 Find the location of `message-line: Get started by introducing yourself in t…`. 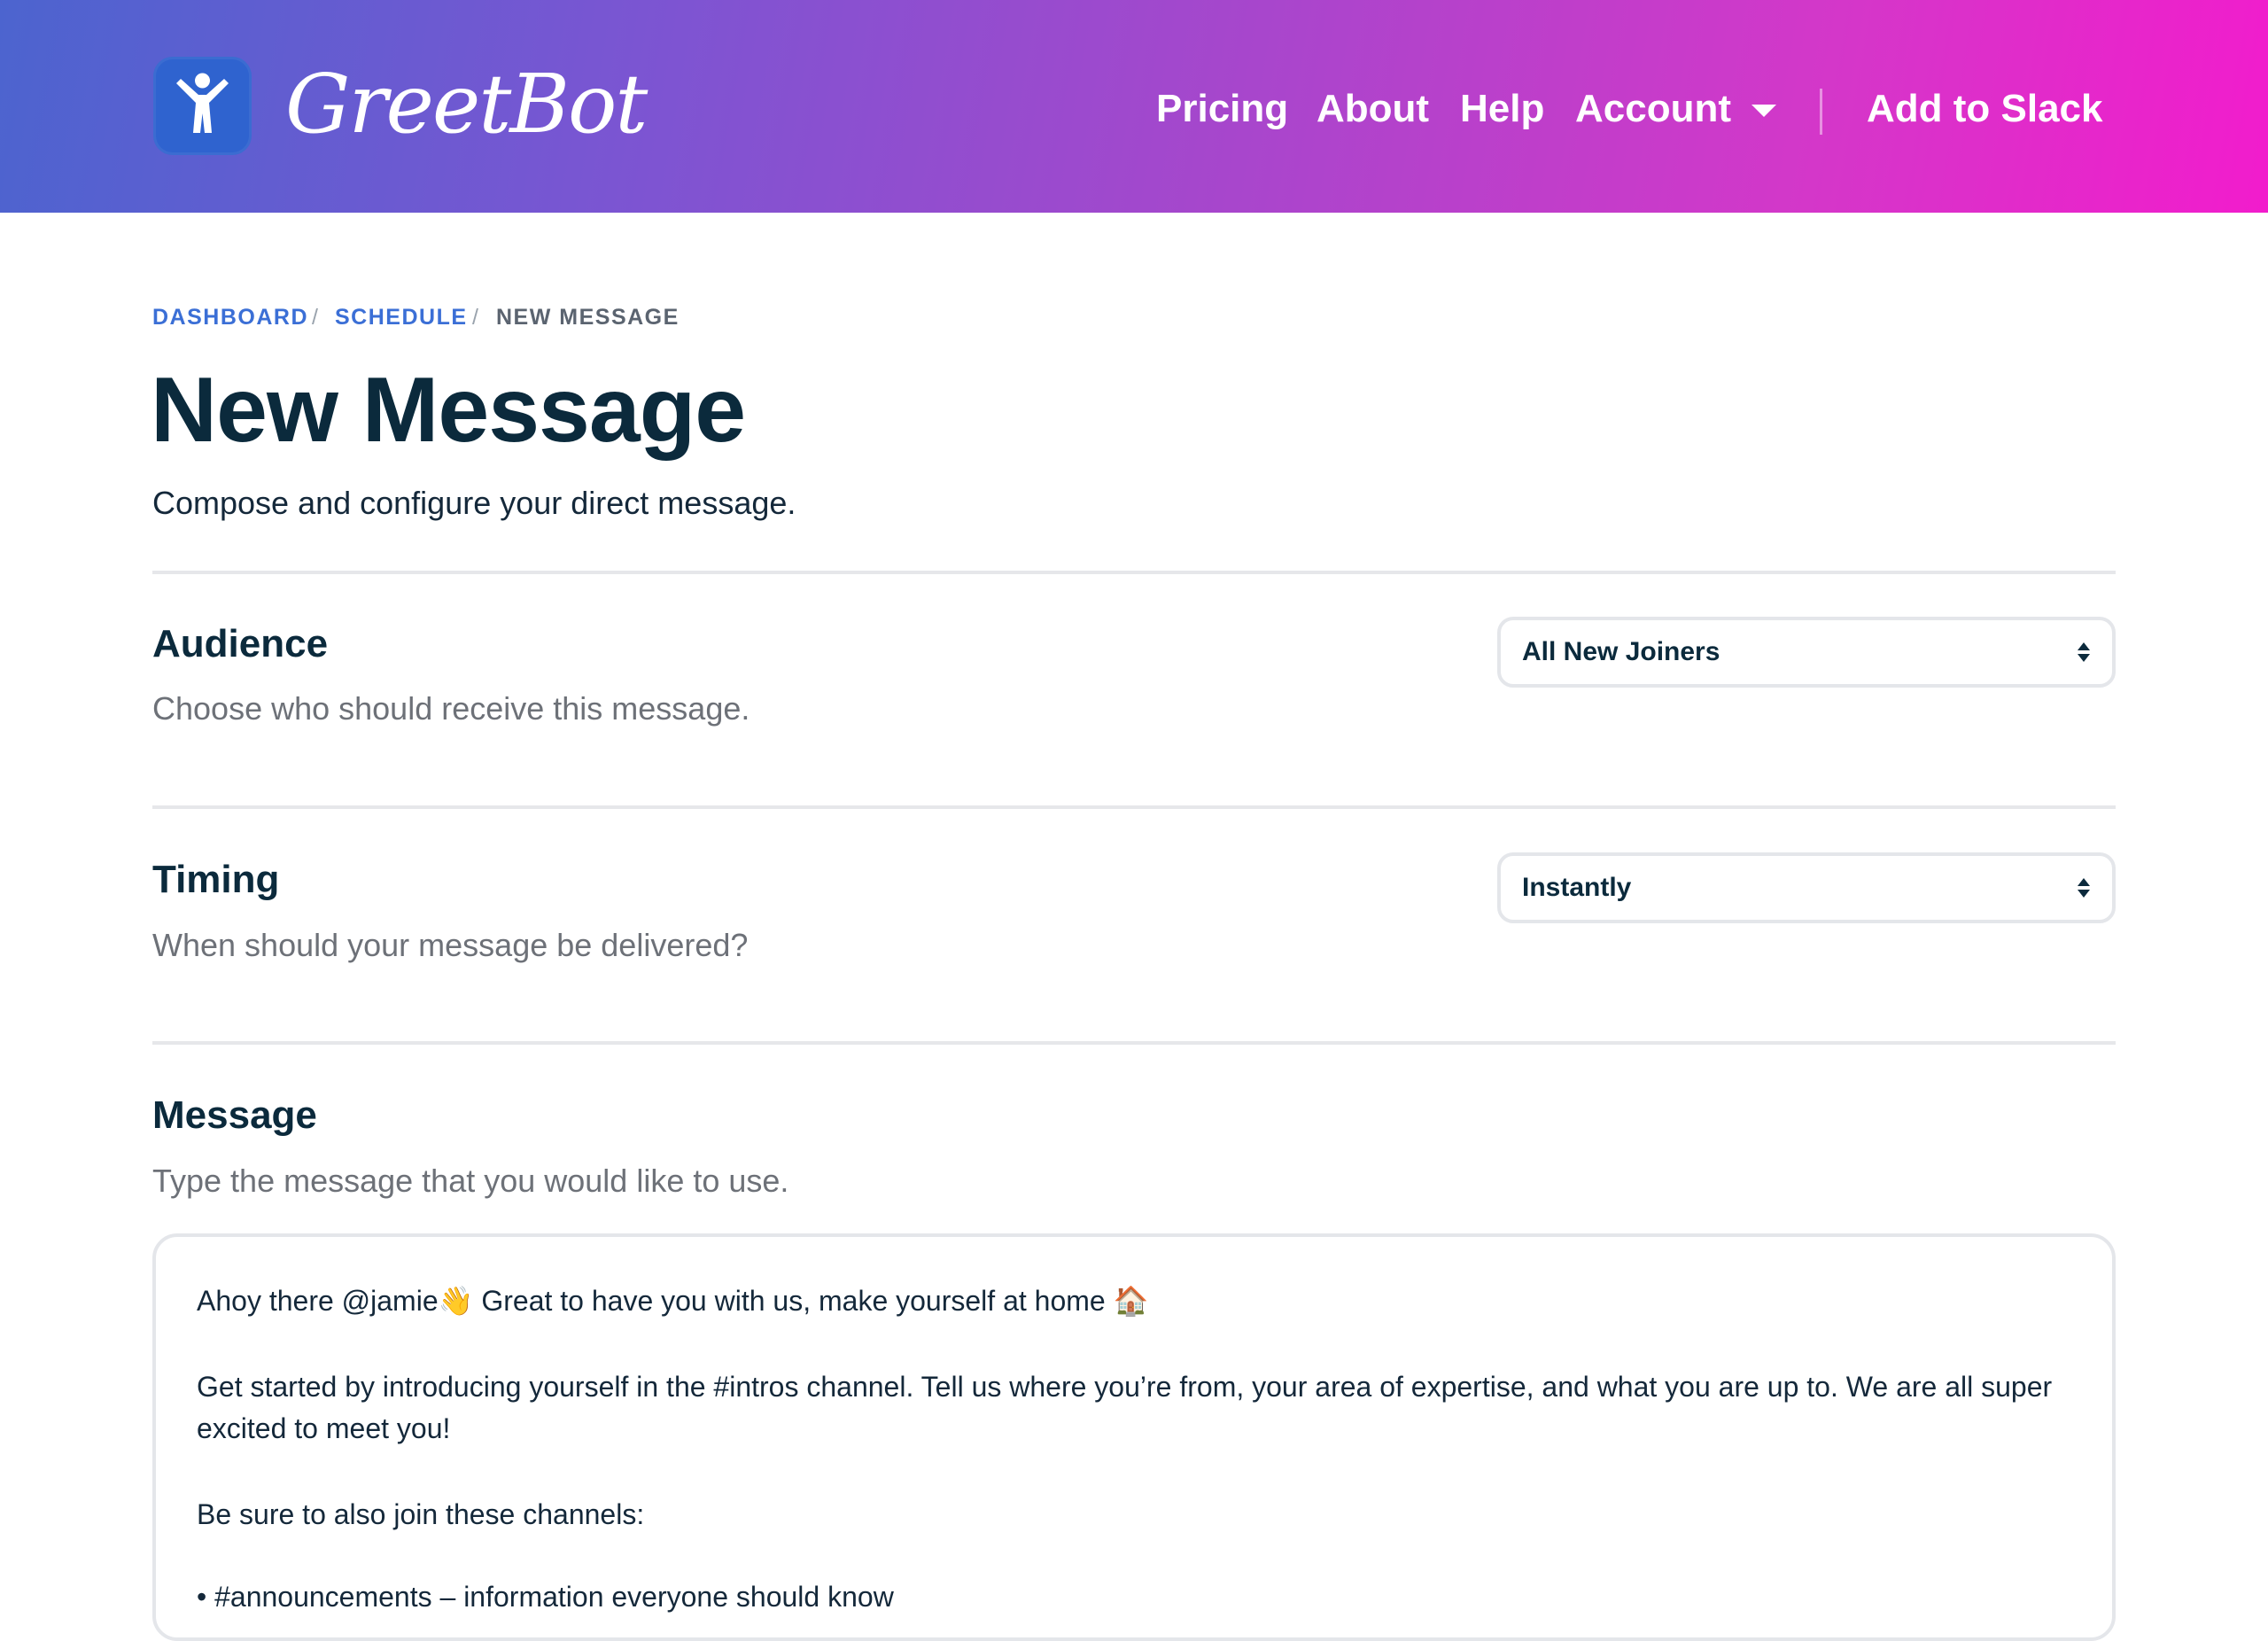

message-line: Get started by introducing yourself in t… is located at coordinates (1125, 1387).